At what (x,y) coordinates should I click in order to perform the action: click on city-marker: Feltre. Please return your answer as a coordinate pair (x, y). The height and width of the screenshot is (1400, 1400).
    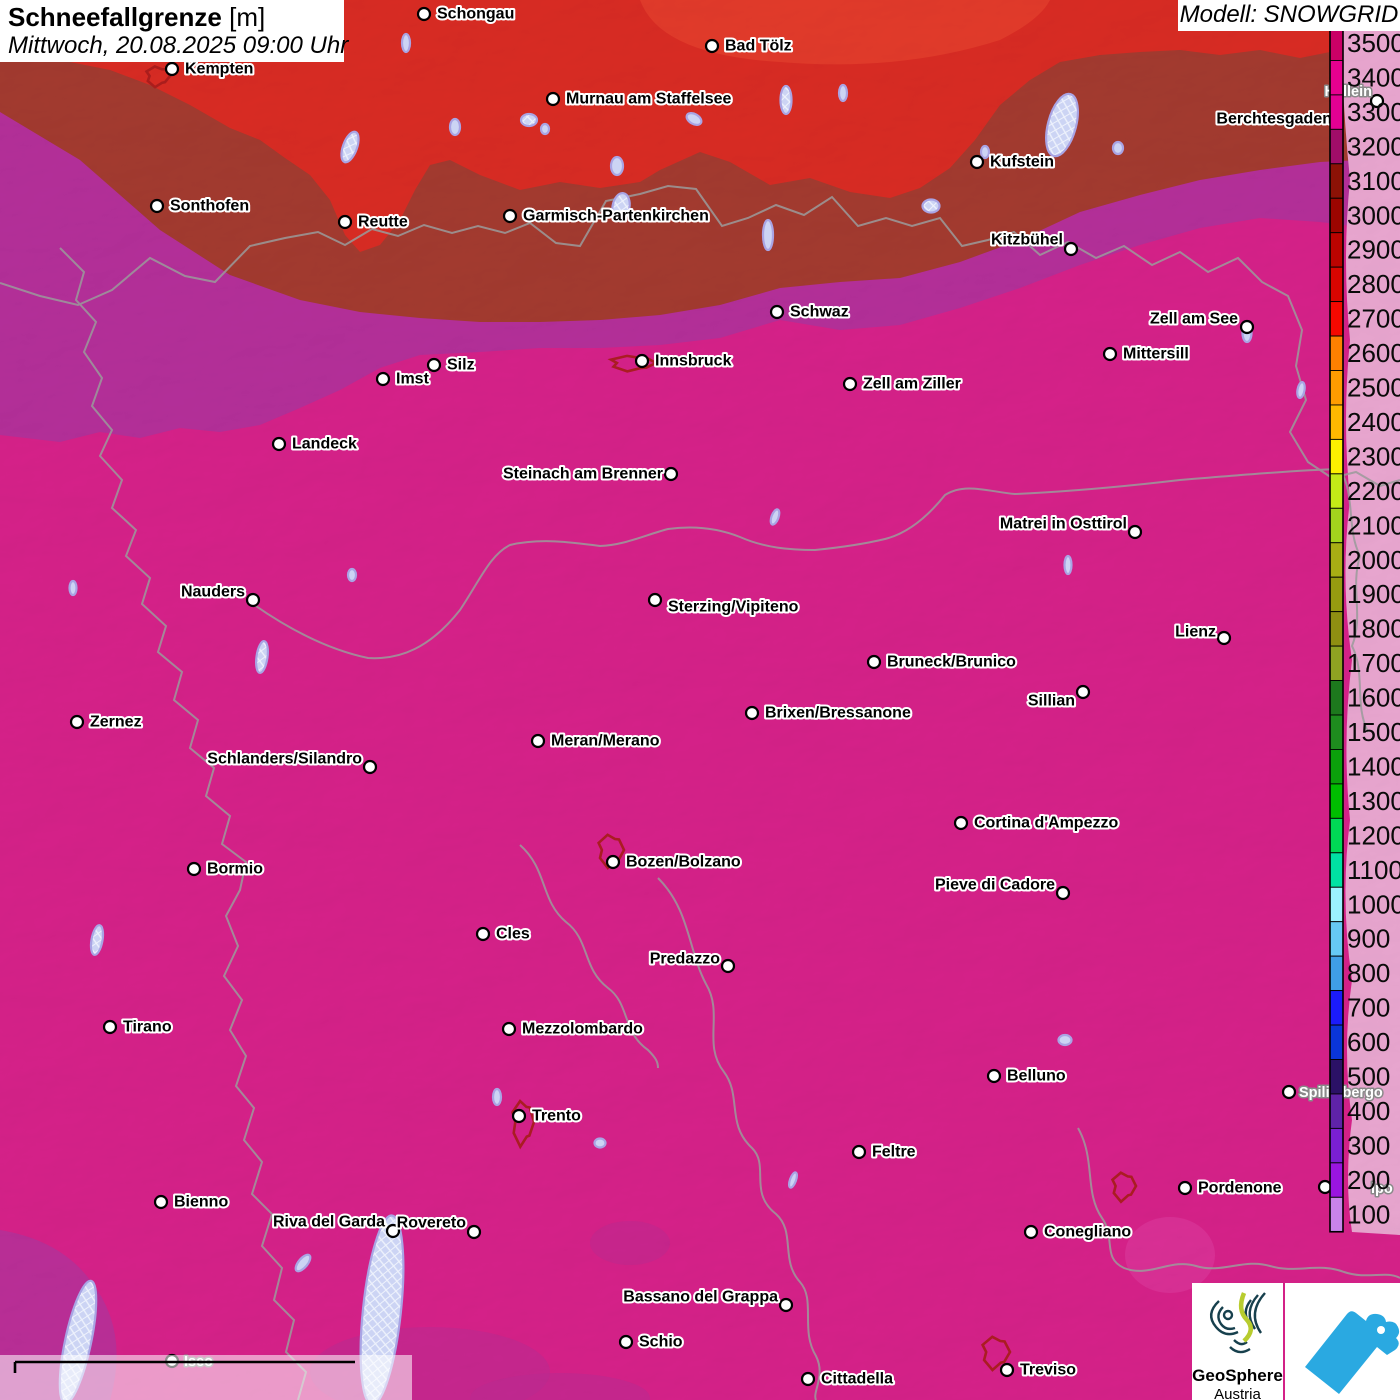
    Looking at the image, I should click on (884, 1152).